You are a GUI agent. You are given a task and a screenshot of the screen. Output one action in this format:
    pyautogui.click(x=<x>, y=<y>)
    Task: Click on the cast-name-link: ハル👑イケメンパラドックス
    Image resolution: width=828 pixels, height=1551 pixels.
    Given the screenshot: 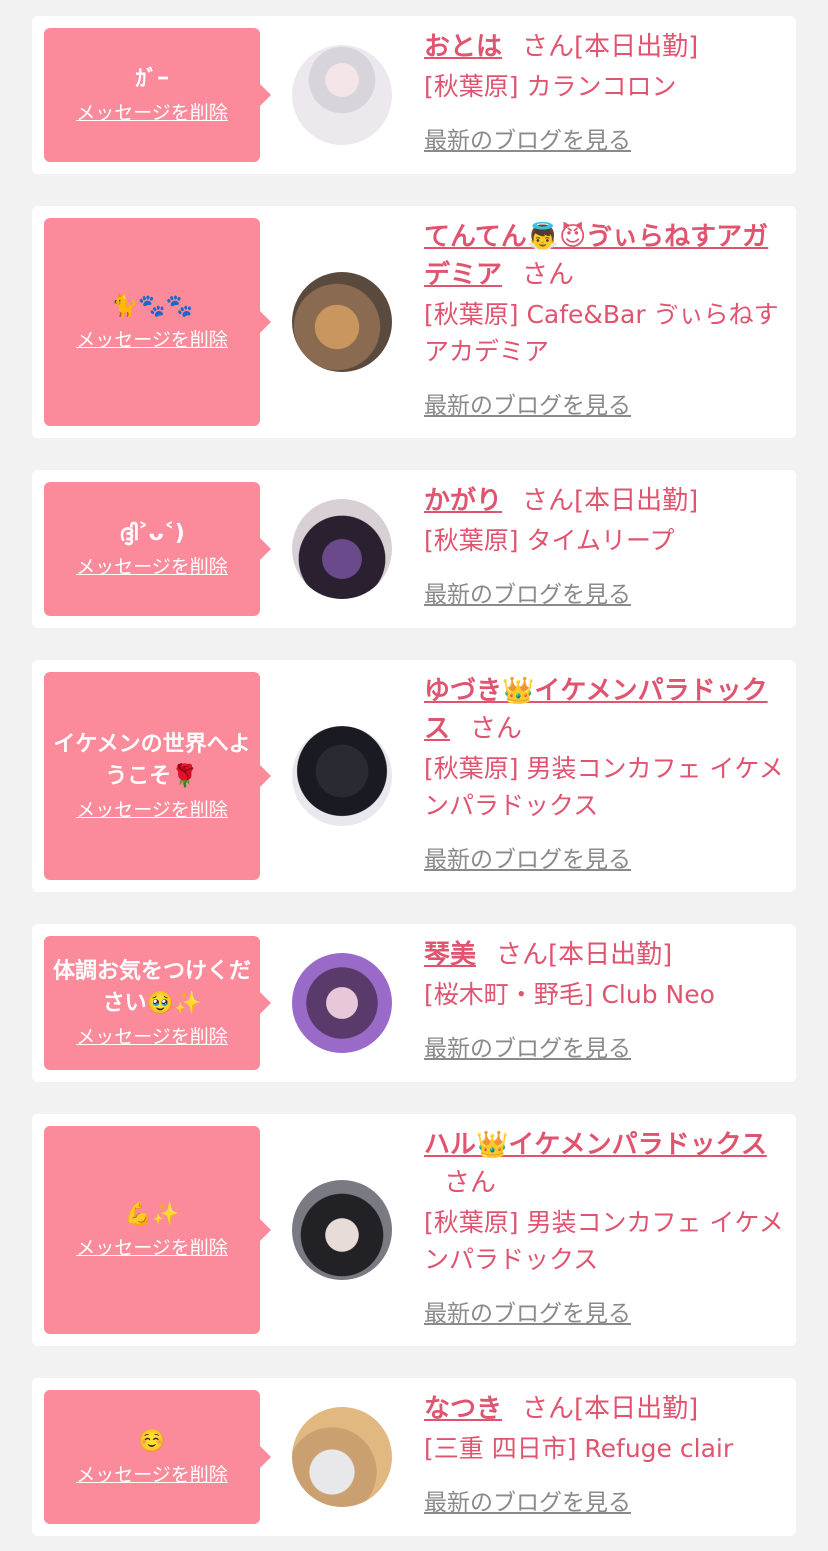 What is the action you would take?
    pyautogui.click(x=595, y=1145)
    